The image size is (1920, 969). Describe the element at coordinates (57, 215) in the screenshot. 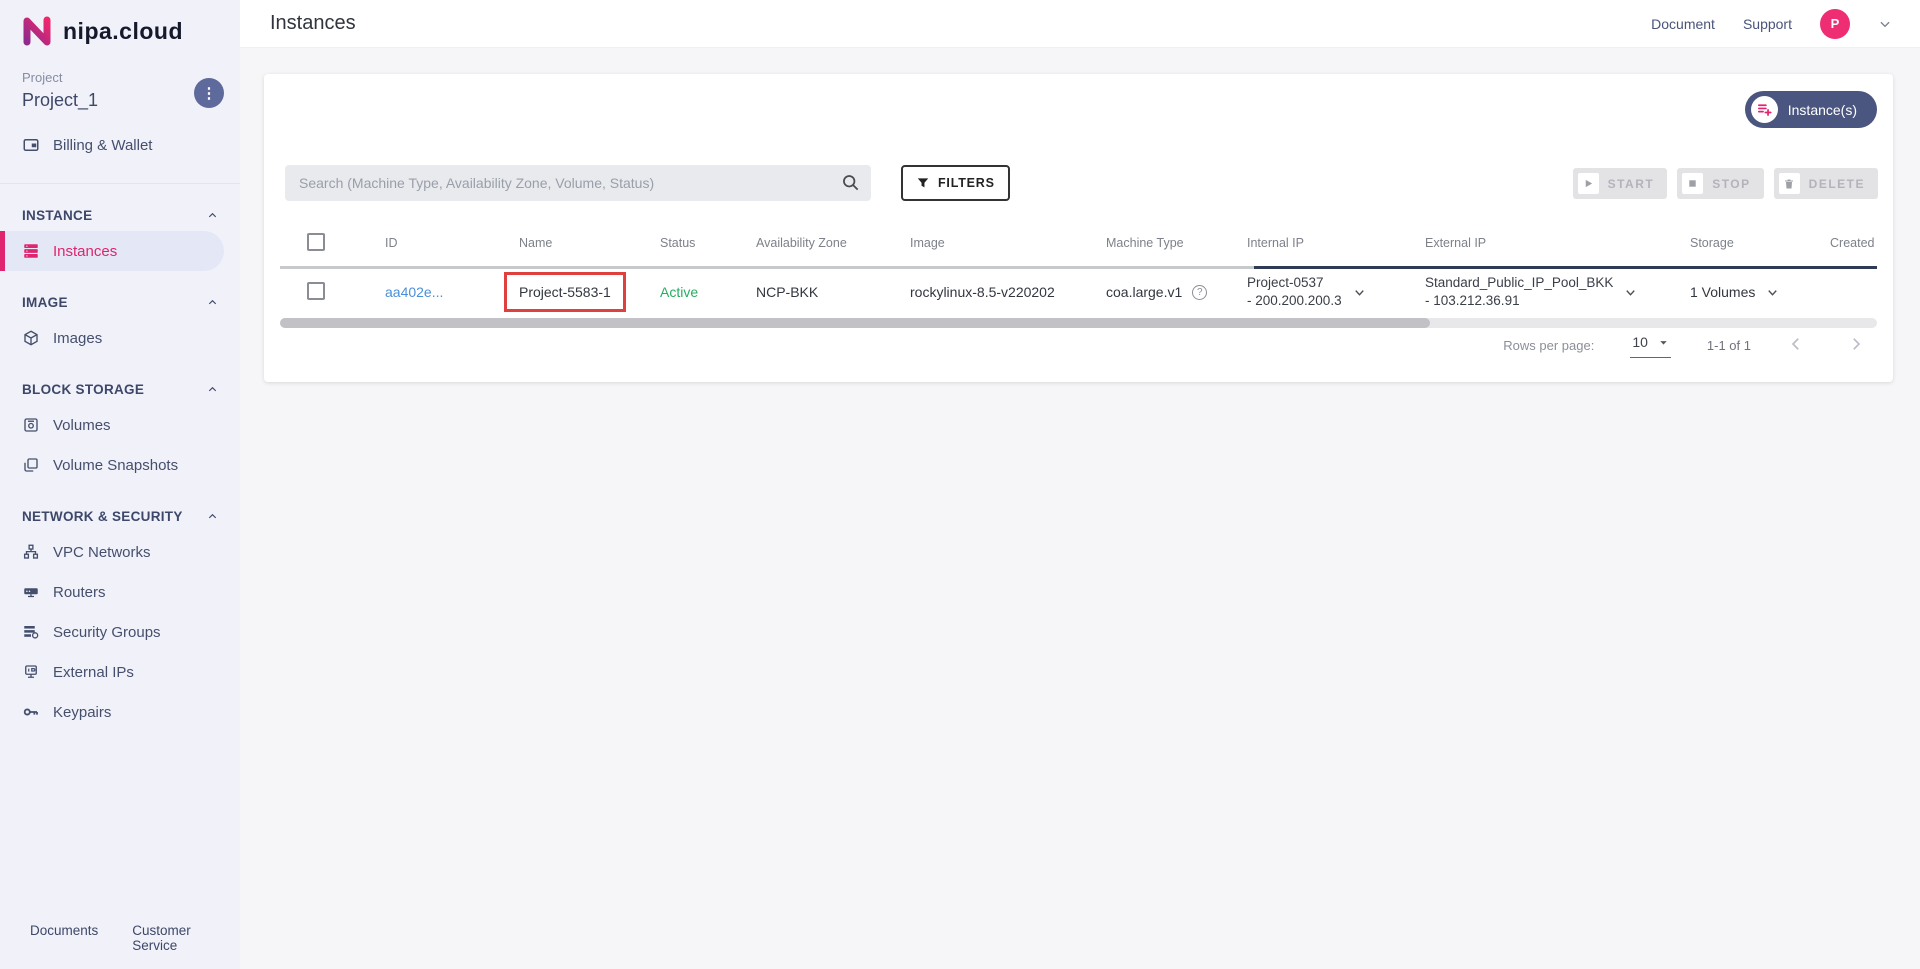

I see `section-label: INSTANCE` at that location.